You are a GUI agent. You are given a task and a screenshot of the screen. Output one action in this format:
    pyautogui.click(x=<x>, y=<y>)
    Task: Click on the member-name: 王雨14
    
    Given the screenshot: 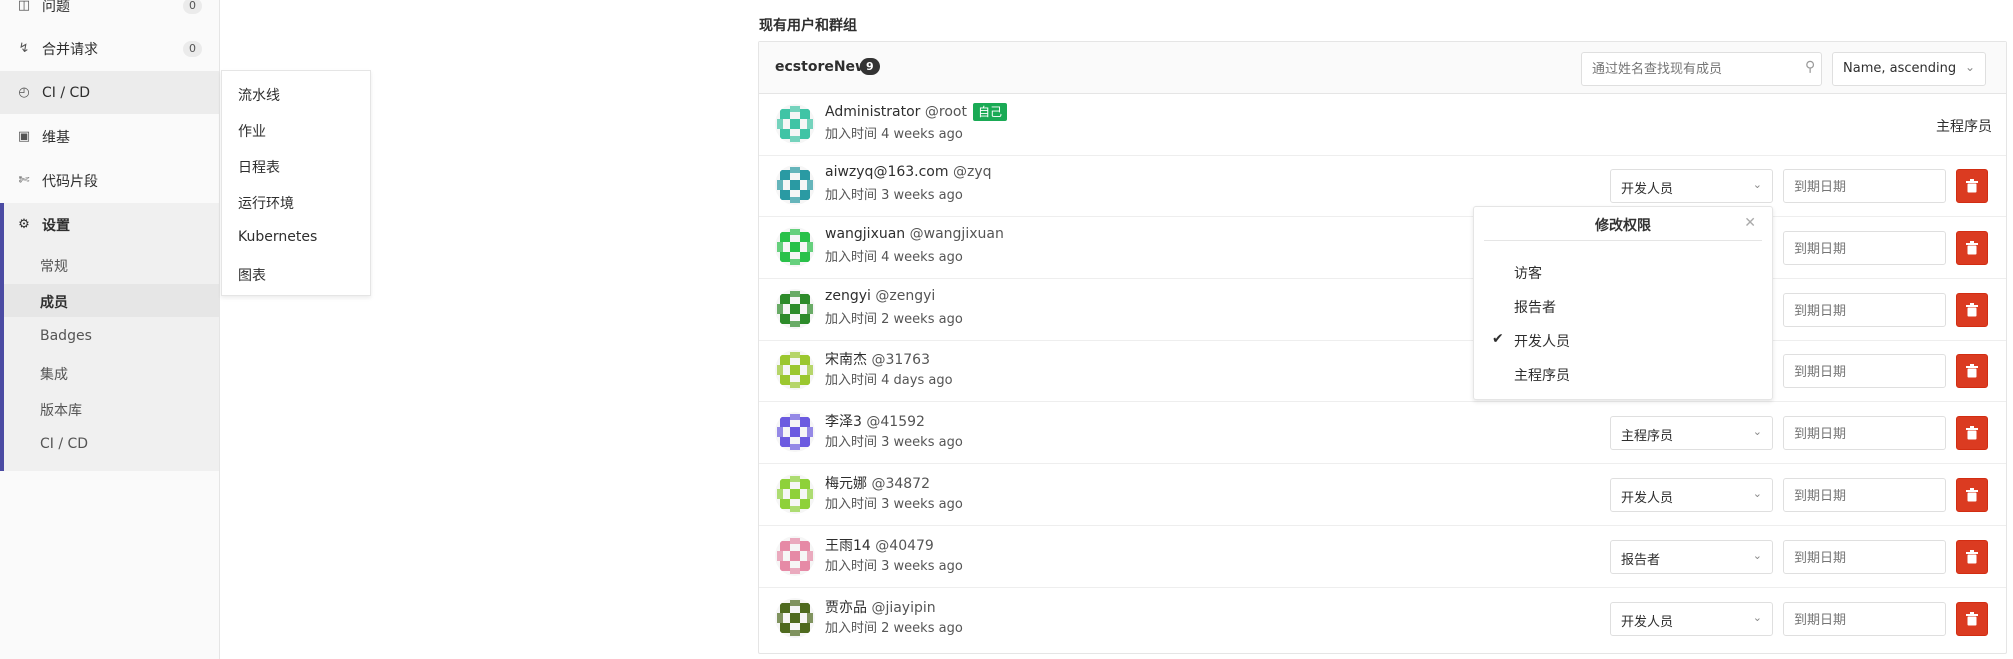 What is the action you would take?
    pyautogui.click(x=848, y=546)
    